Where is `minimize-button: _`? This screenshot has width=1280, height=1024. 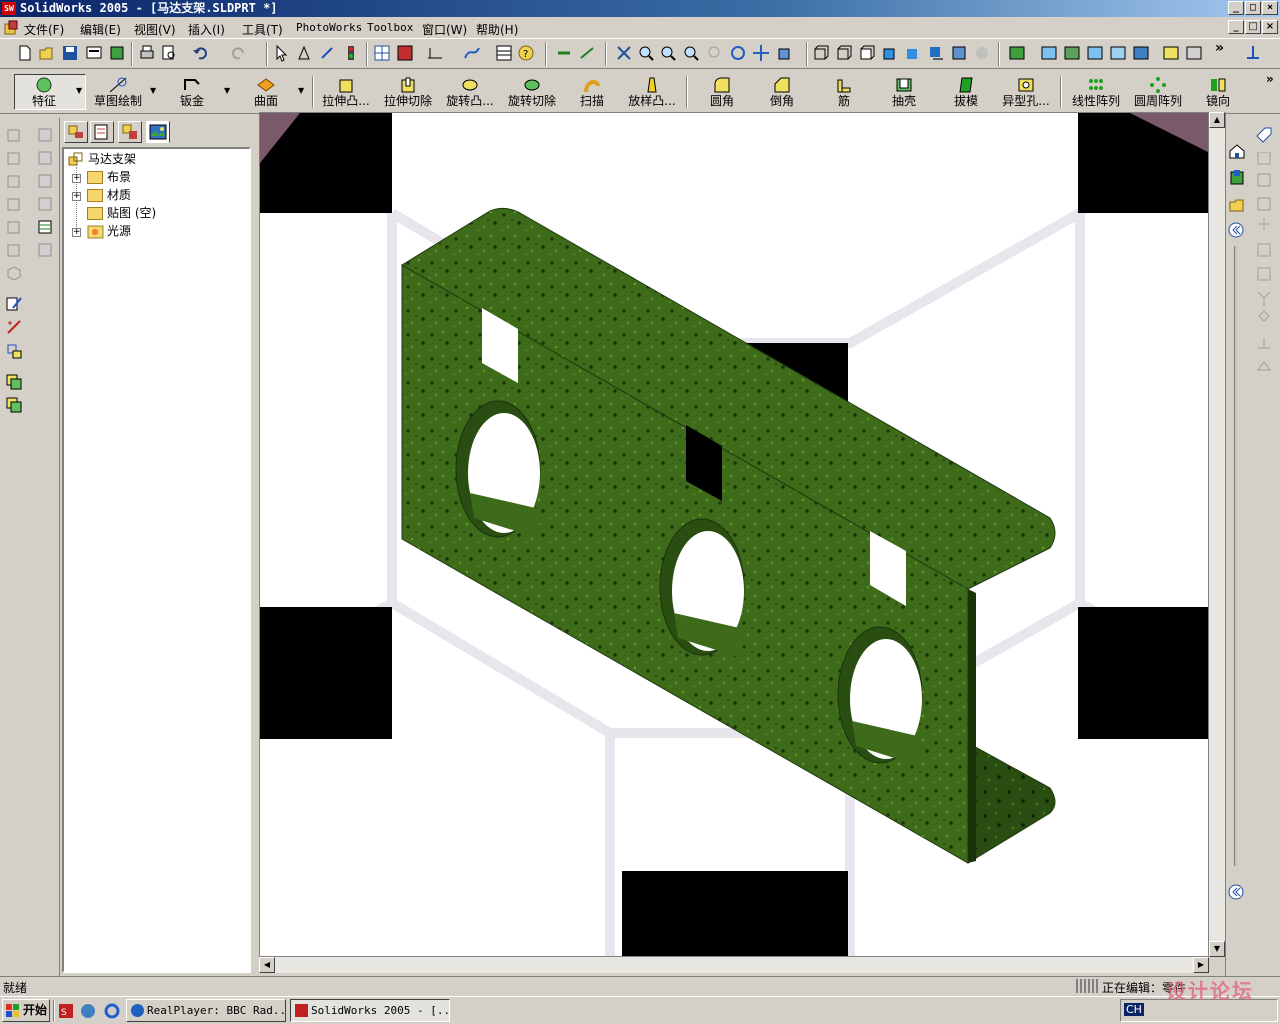
minimize-button: _ is located at coordinates (1236, 8).